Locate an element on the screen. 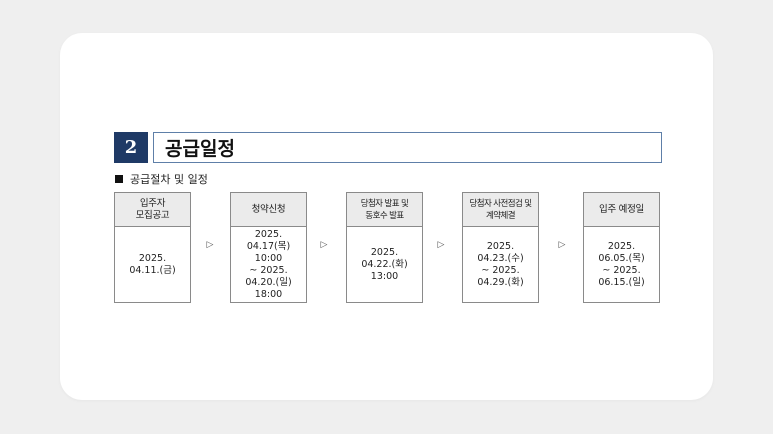 The height and width of the screenshot is (434, 773). step-date: 2025. 04.22.(화) 13:00 is located at coordinates (384, 264).